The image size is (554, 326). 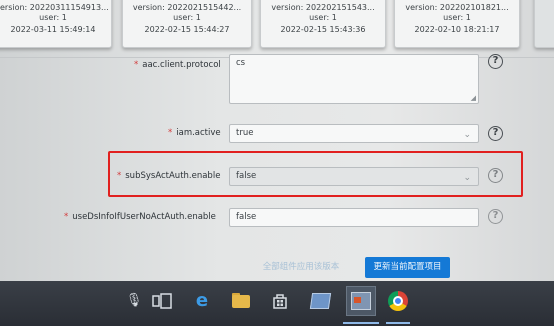 What do you see at coordinates (198, 133) in the screenshot?
I see `label-text: iam.active` at bounding box center [198, 133].